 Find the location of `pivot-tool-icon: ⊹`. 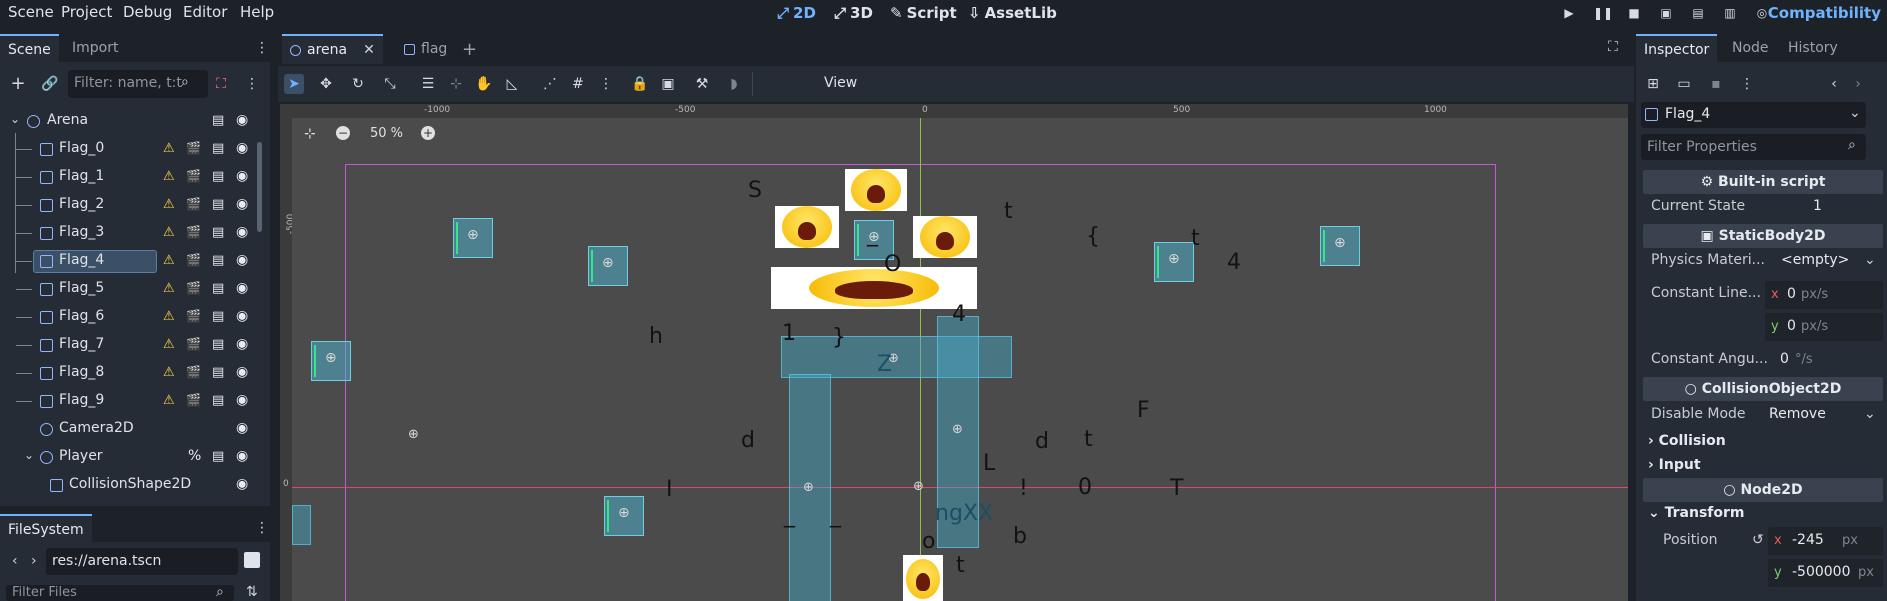

pivot-tool-icon: ⊹ is located at coordinates (456, 84).